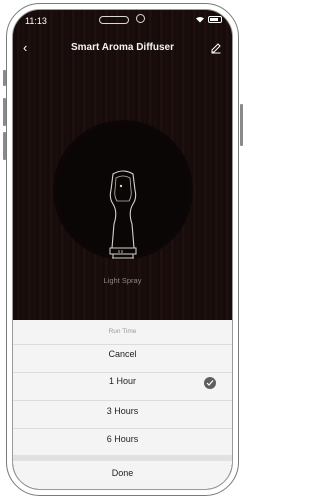 The height and width of the screenshot is (499, 320). I want to click on nav-bar: ‹ Smart Aroma Diffuser, so click(122, 48).